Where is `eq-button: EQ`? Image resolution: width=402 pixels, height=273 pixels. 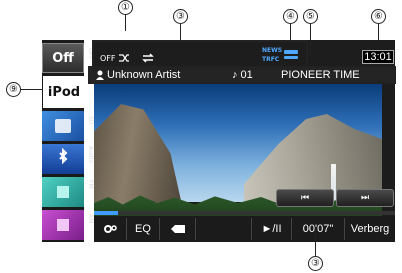
eq-button: EQ is located at coordinates (143, 229).